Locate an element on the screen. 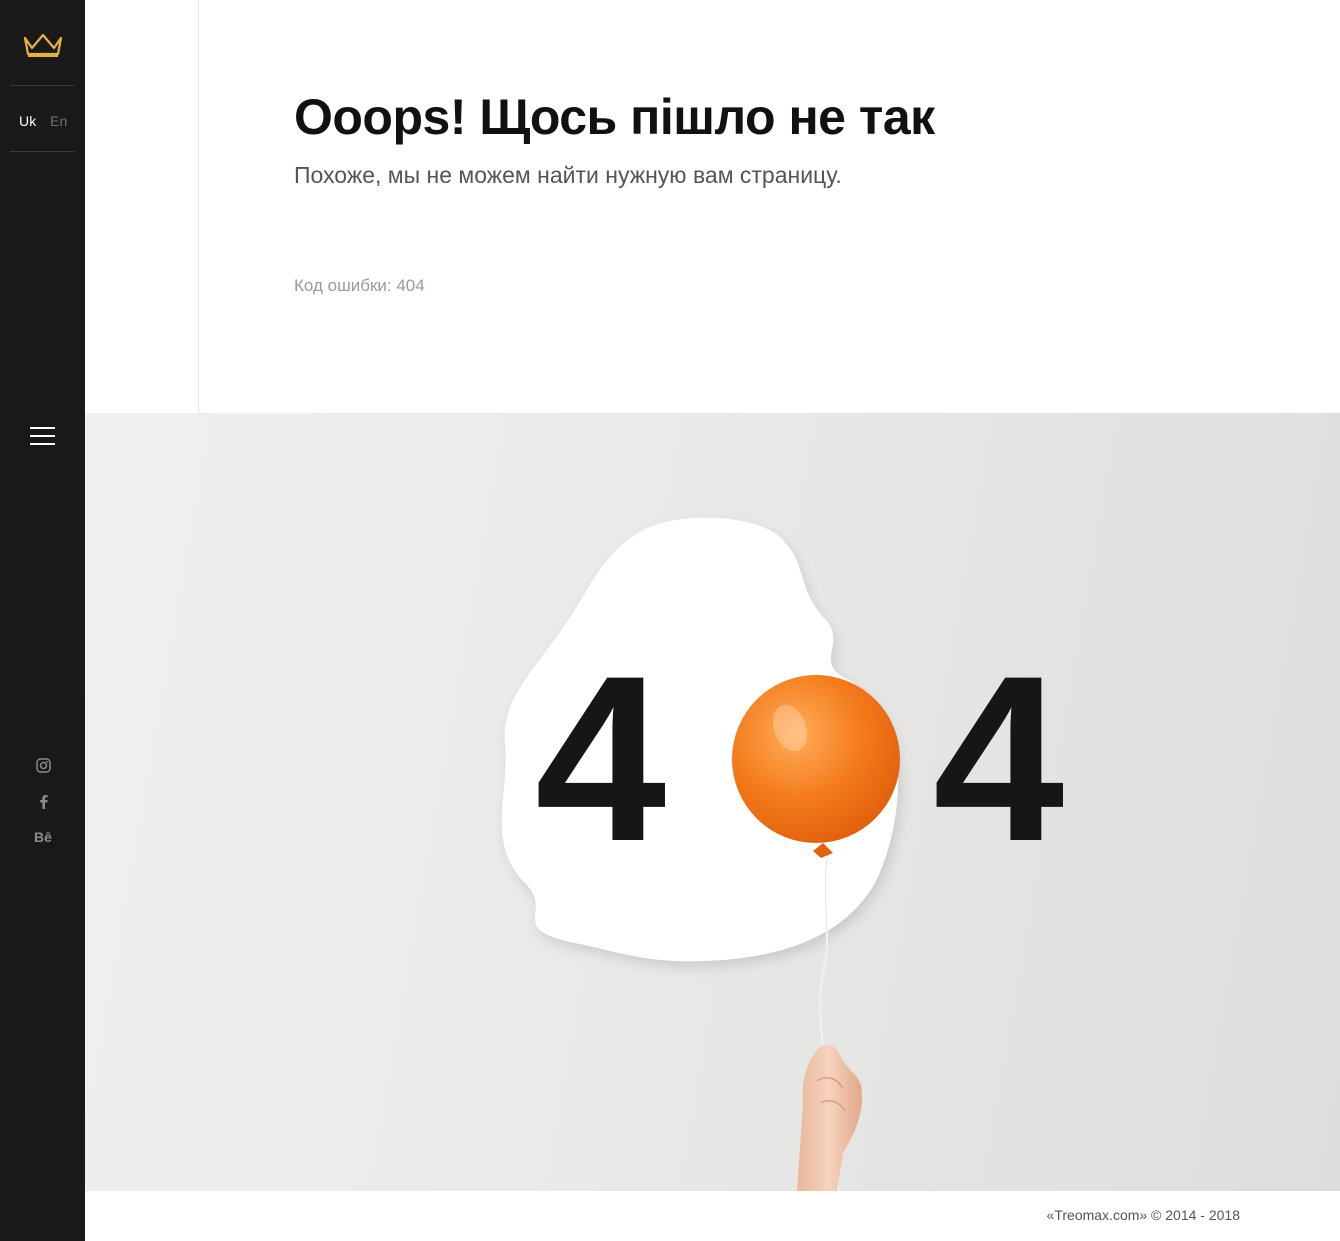 The height and width of the screenshot is (1241, 1340). hamburger-menu-icon is located at coordinates (42, 435).